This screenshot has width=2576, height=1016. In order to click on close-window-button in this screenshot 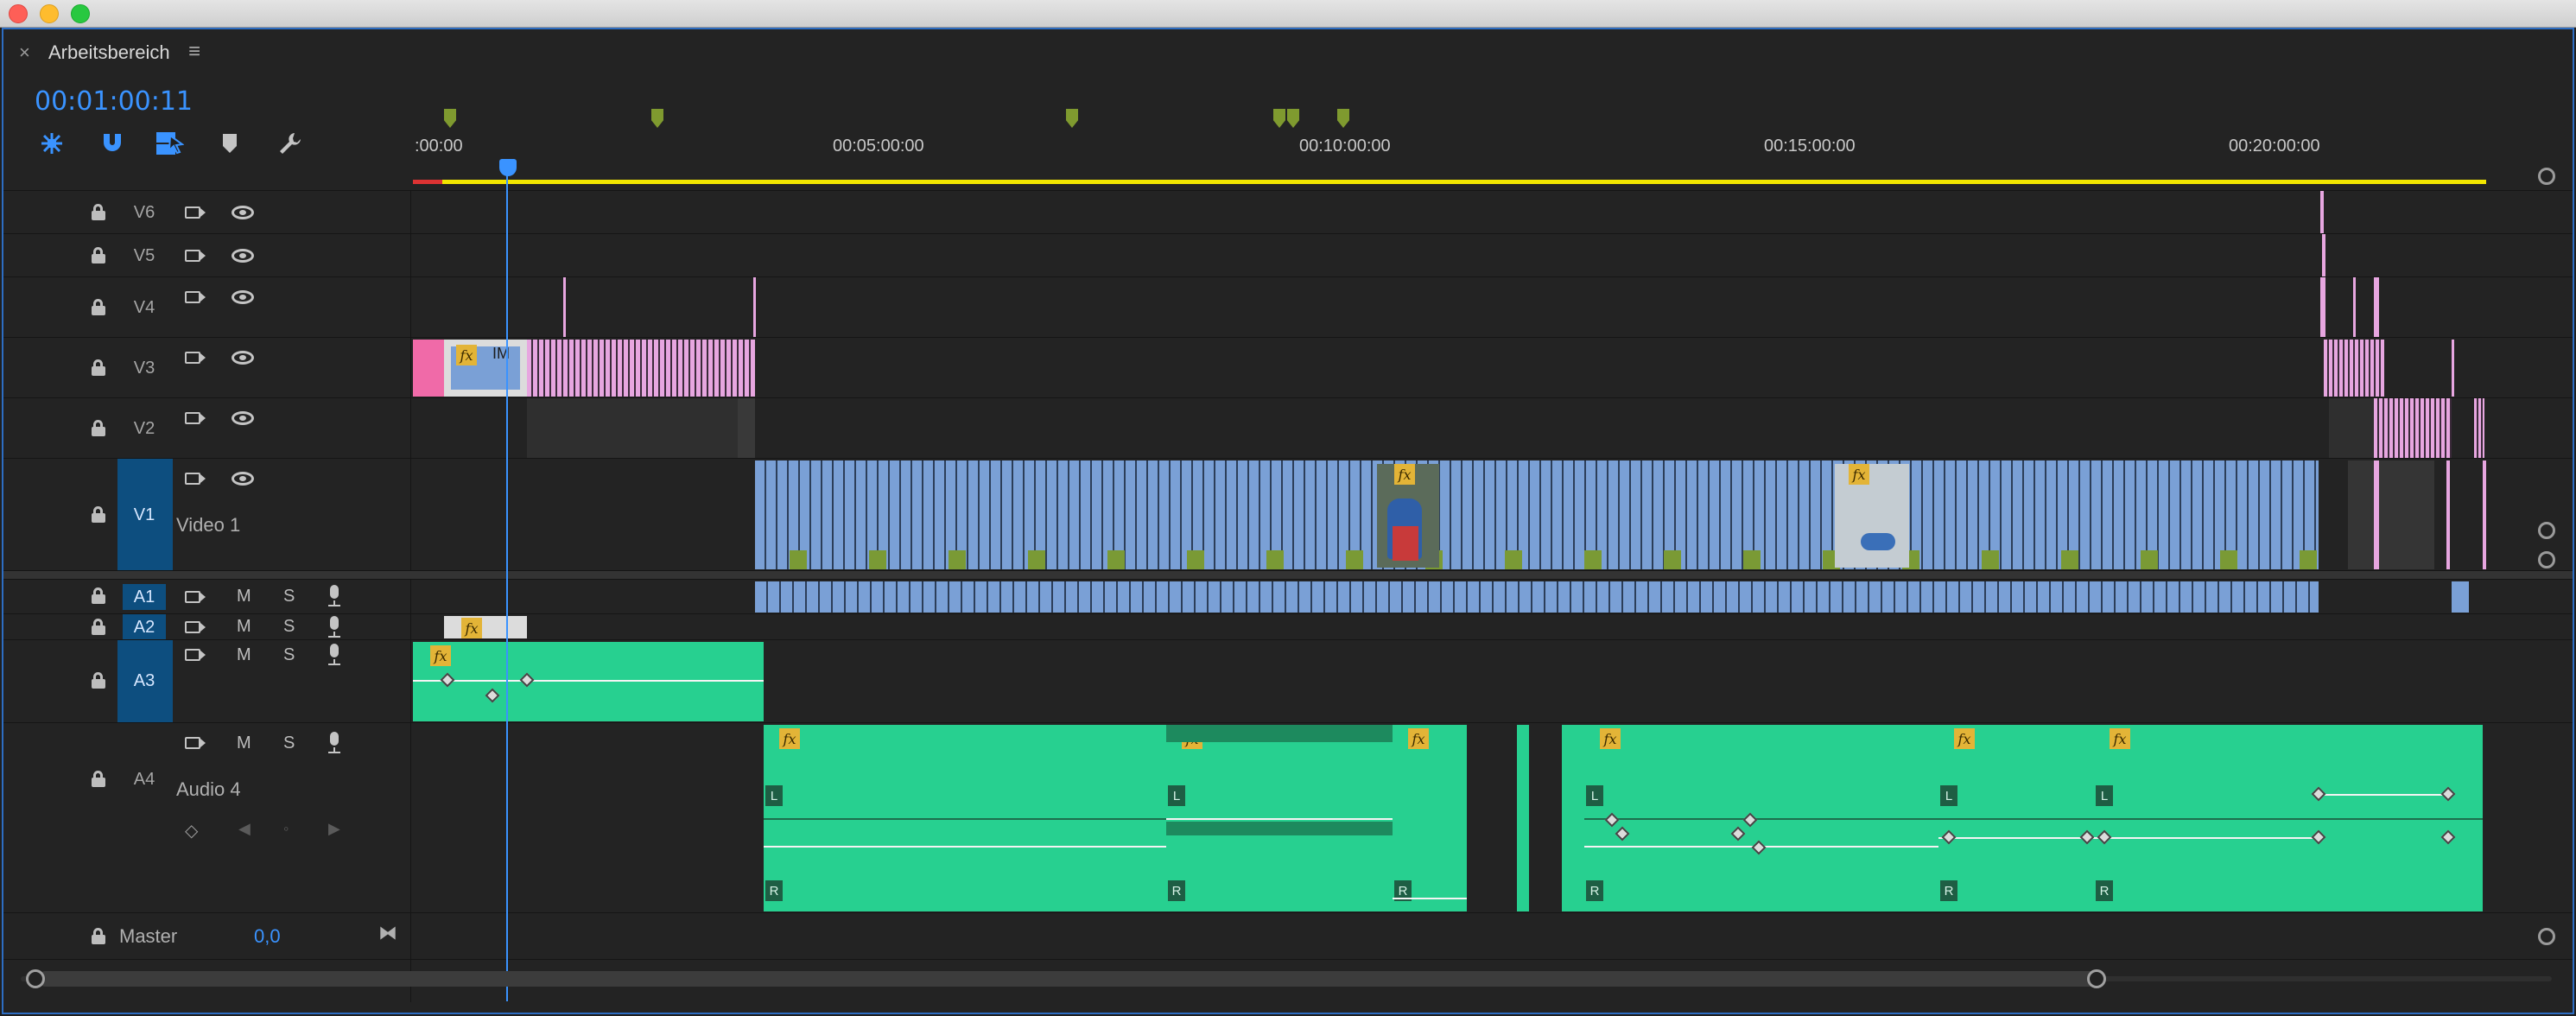, I will do `click(18, 13)`.